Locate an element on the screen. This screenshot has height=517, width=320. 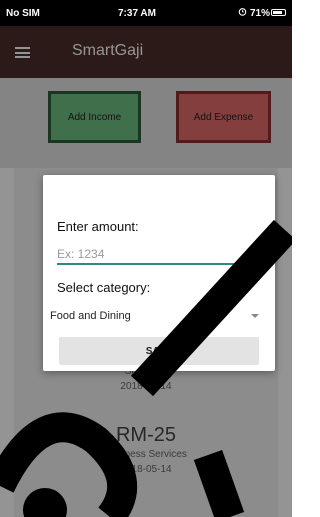
carrier-label: No SIM is located at coordinates (23, 13).